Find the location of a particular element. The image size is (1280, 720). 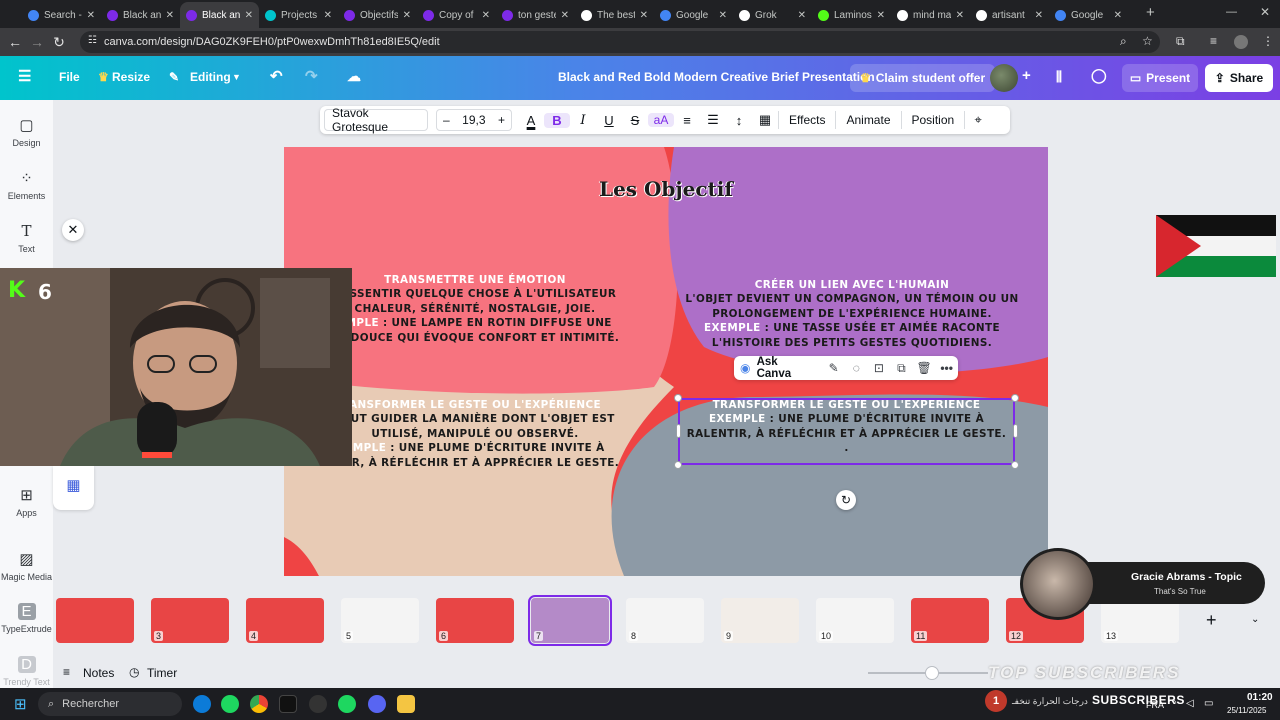

browser-menu-icon: ⋮ is located at coordinates (1268, 41).